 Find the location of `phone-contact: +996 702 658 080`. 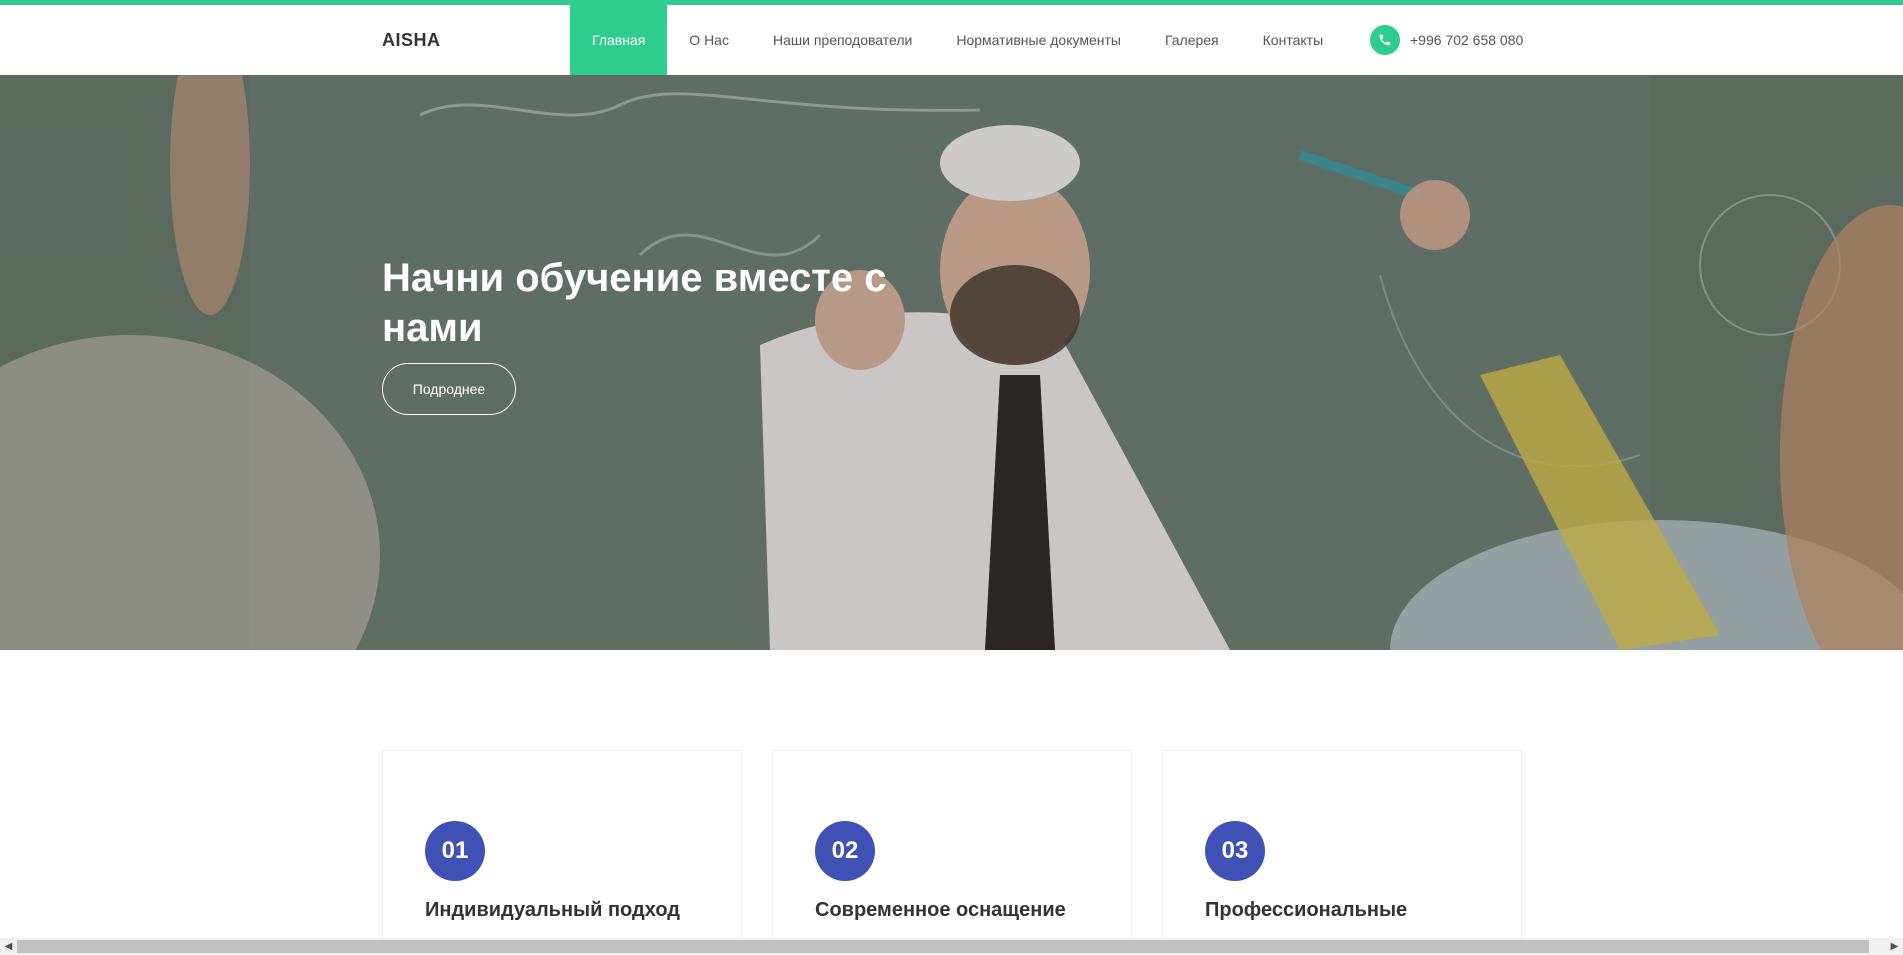

phone-contact: +996 702 658 080 is located at coordinates (1446, 40).